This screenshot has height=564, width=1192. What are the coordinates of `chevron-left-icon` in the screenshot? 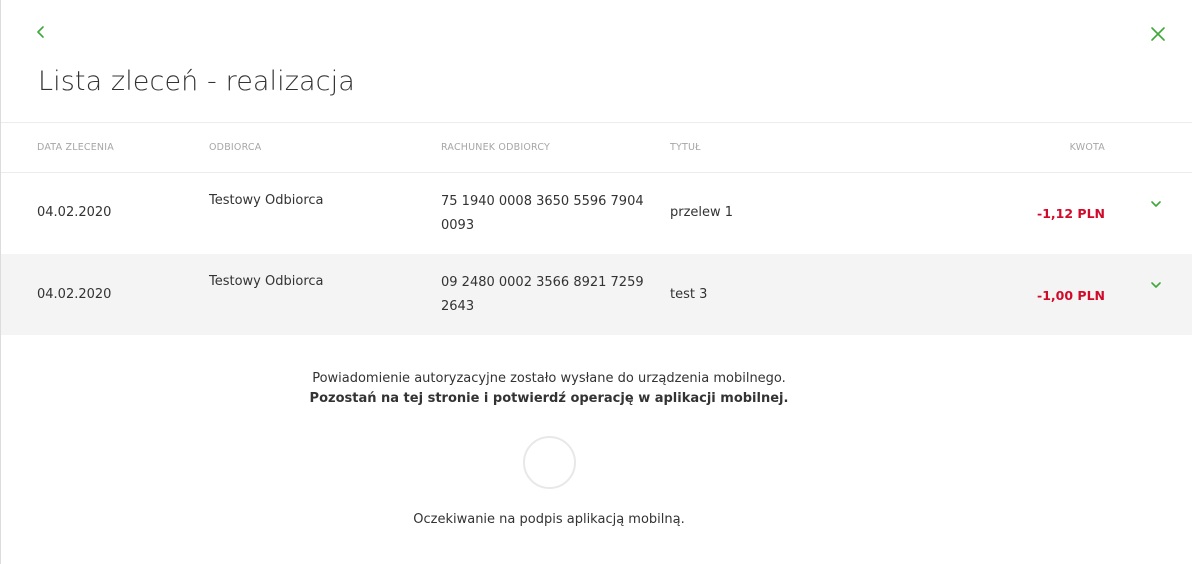 It's located at (40, 32).